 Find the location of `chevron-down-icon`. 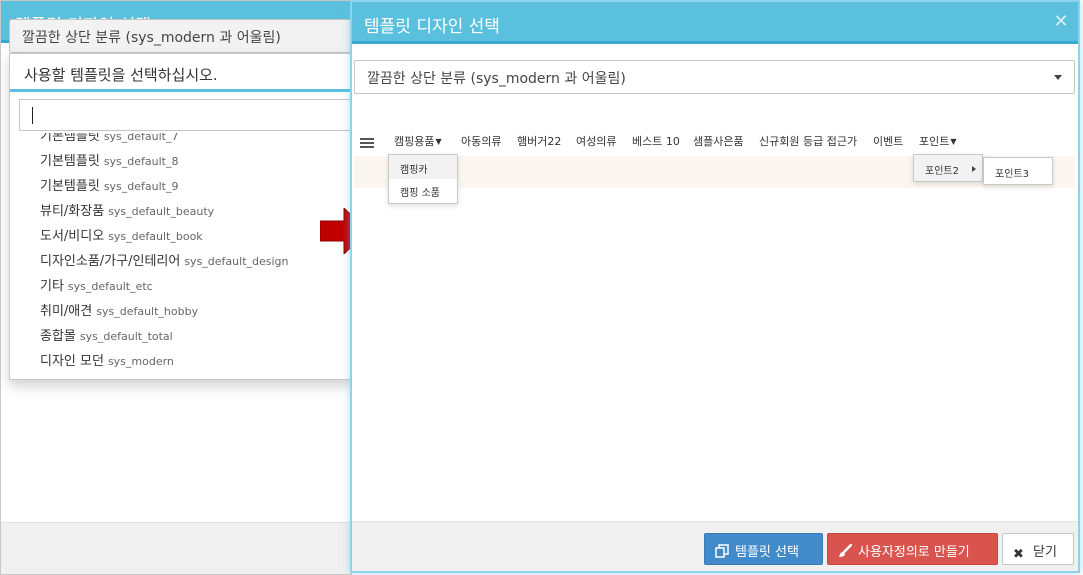

chevron-down-icon is located at coordinates (1058, 77).